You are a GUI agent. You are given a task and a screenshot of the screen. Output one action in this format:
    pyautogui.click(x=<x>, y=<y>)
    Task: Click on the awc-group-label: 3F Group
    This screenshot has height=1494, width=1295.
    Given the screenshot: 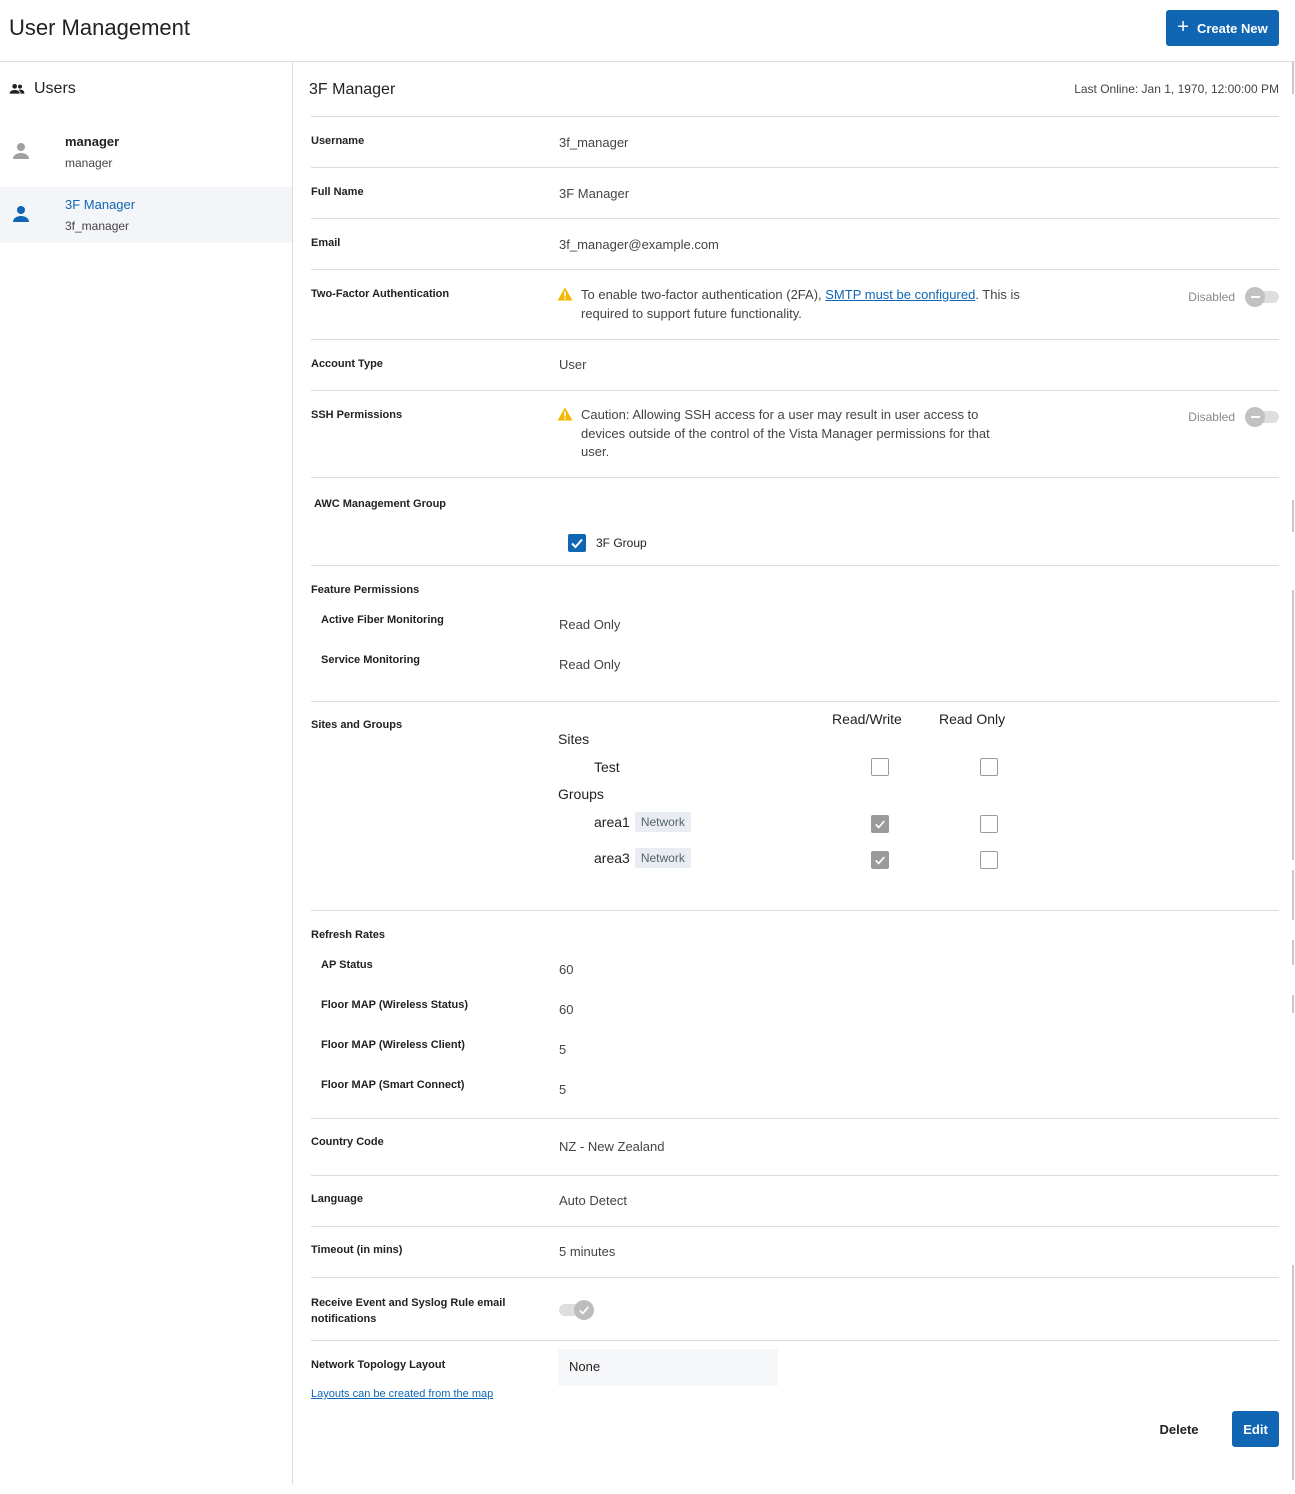 What is the action you would take?
    pyautogui.click(x=621, y=543)
    